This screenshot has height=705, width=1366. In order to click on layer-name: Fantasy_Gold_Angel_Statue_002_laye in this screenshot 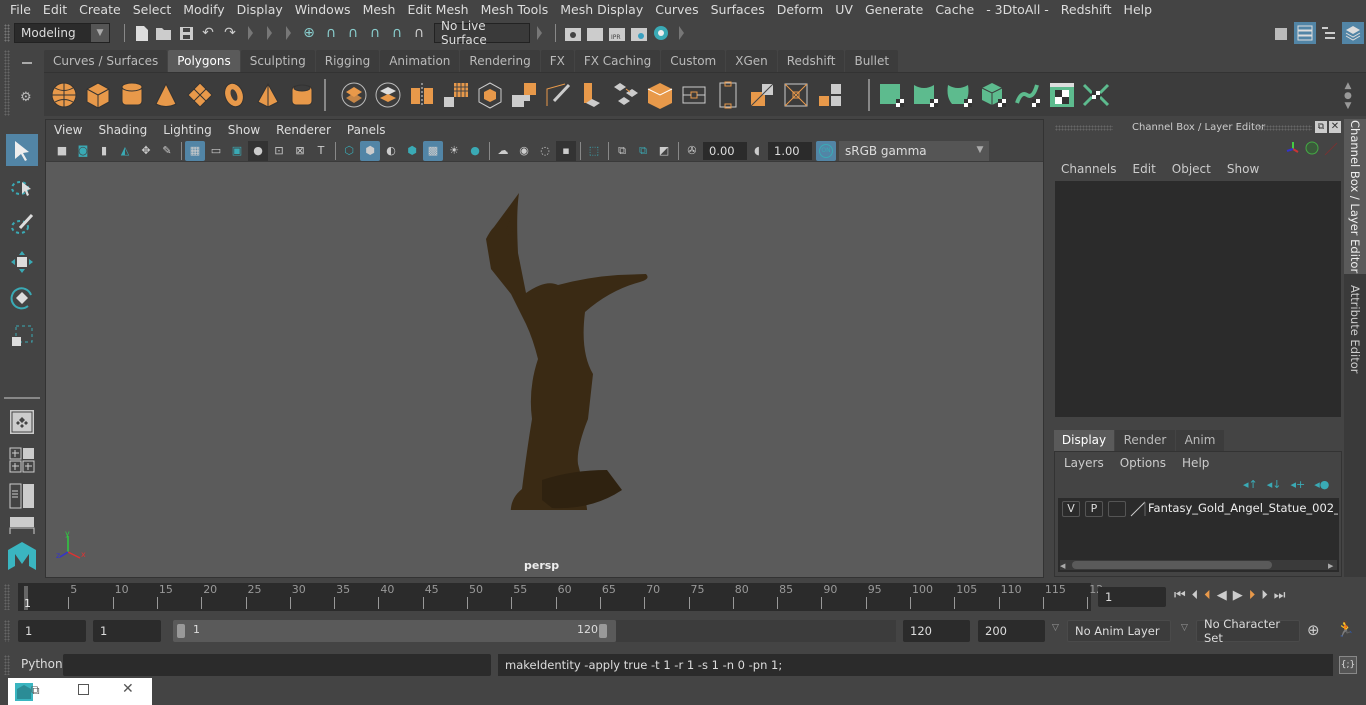, I will do `click(1243, 508)`.